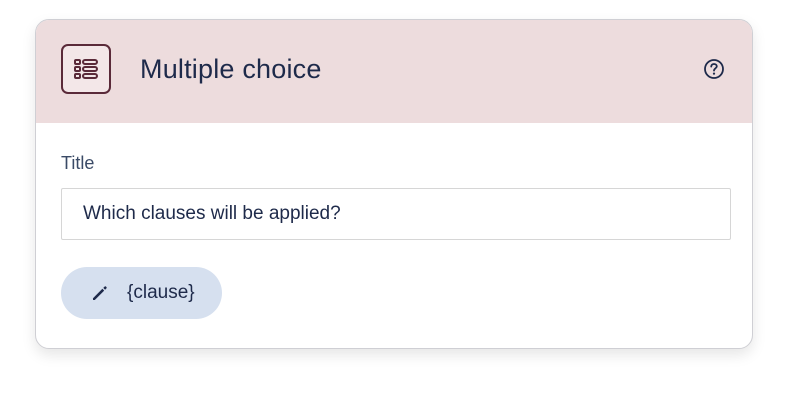 The height and width of the screenshot is (401, 789). I want to click on list-icon, so click(86, 69).